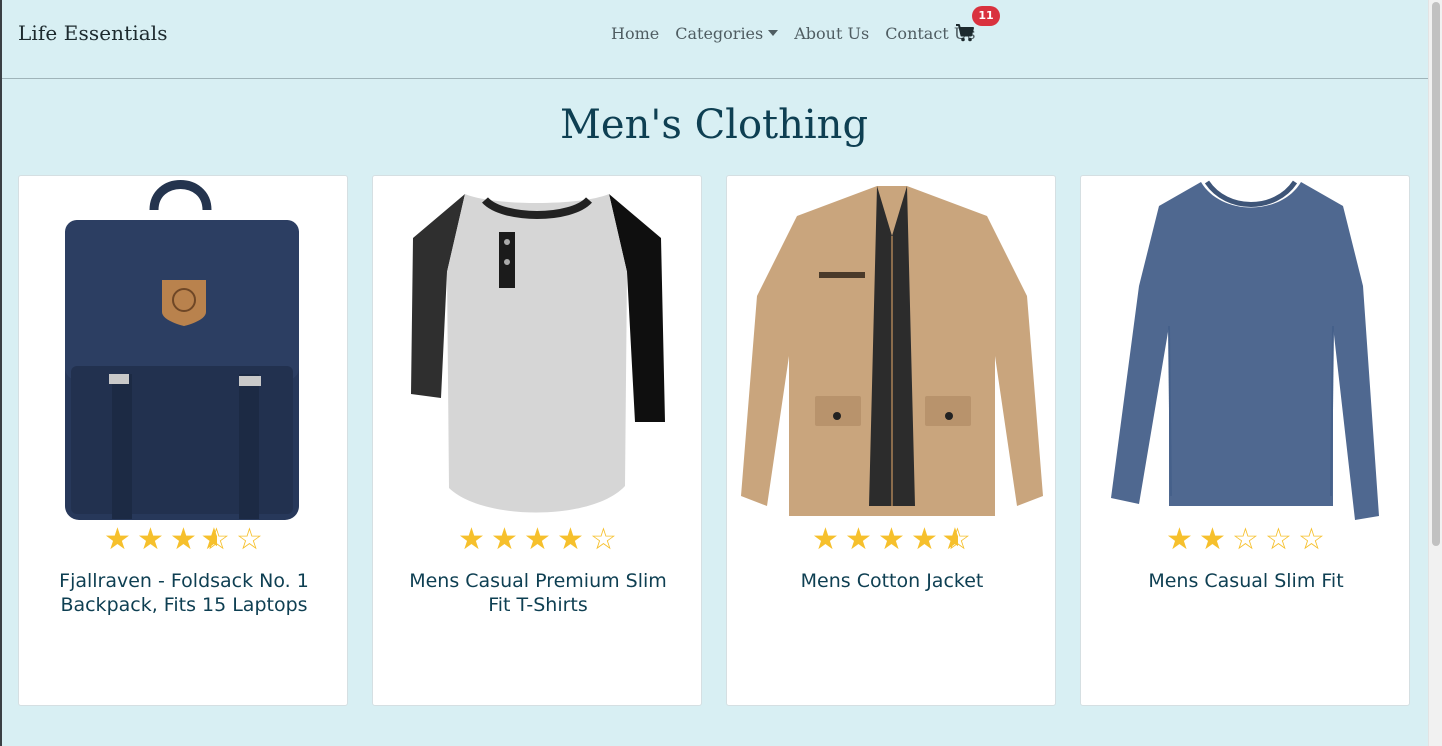 The height and width of the screenshot is (746, 1442). What do you see at coordinates (538, 353) in the screenshot?
I see `tshirt-image` at bounding box center [538, 353].